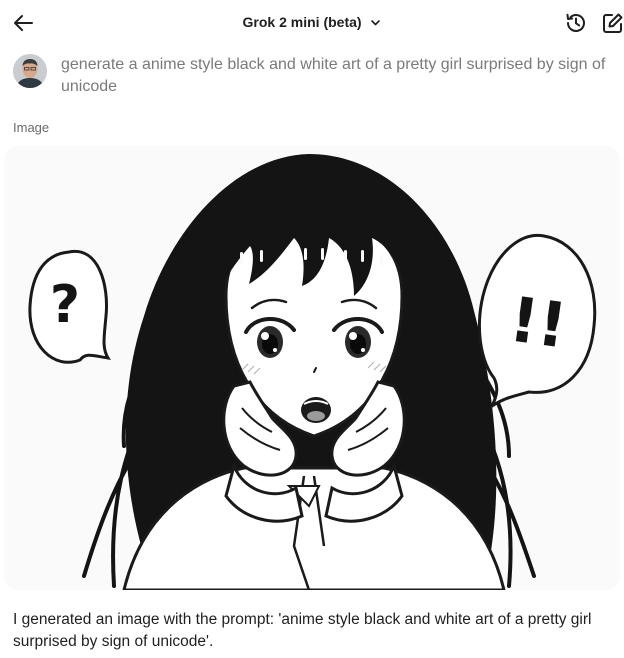 The height and width of the screenshot is (658, 624). Describe the element at coordinates (538, 322) in the screenshot. I see `bubble-right-text: !!` at that location.